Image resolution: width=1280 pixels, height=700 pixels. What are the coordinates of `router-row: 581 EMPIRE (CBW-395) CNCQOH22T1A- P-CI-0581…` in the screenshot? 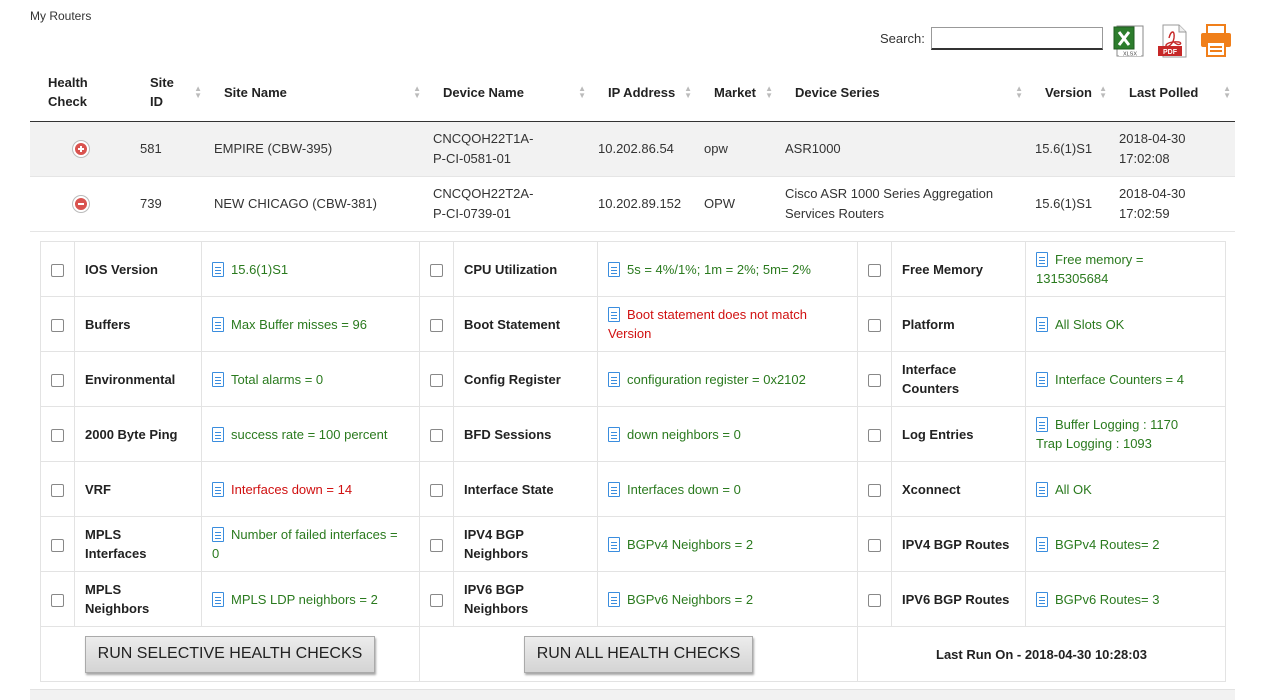 It's located at (632, 149).